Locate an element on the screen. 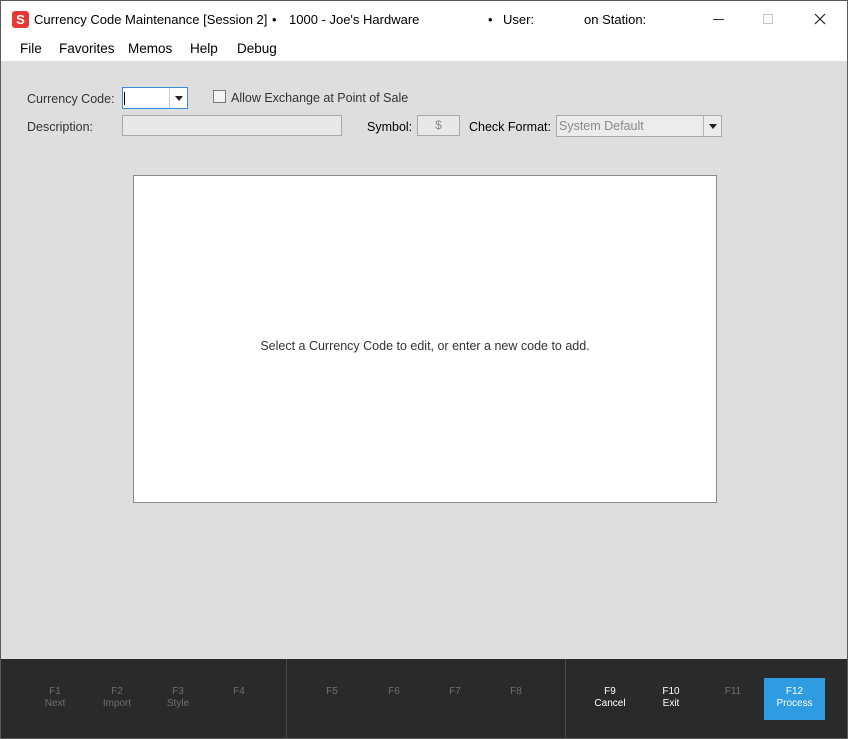 This screenshot has width=848, height=739. minimize-icon is located at coordinates (718, 19).